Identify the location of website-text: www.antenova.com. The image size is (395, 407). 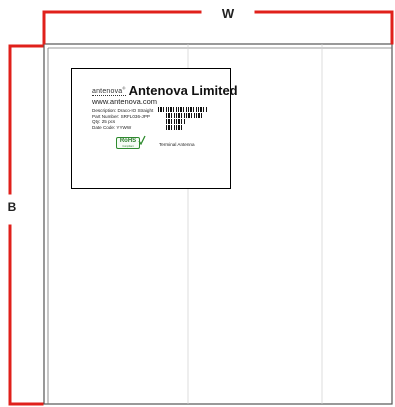
(125, 101).